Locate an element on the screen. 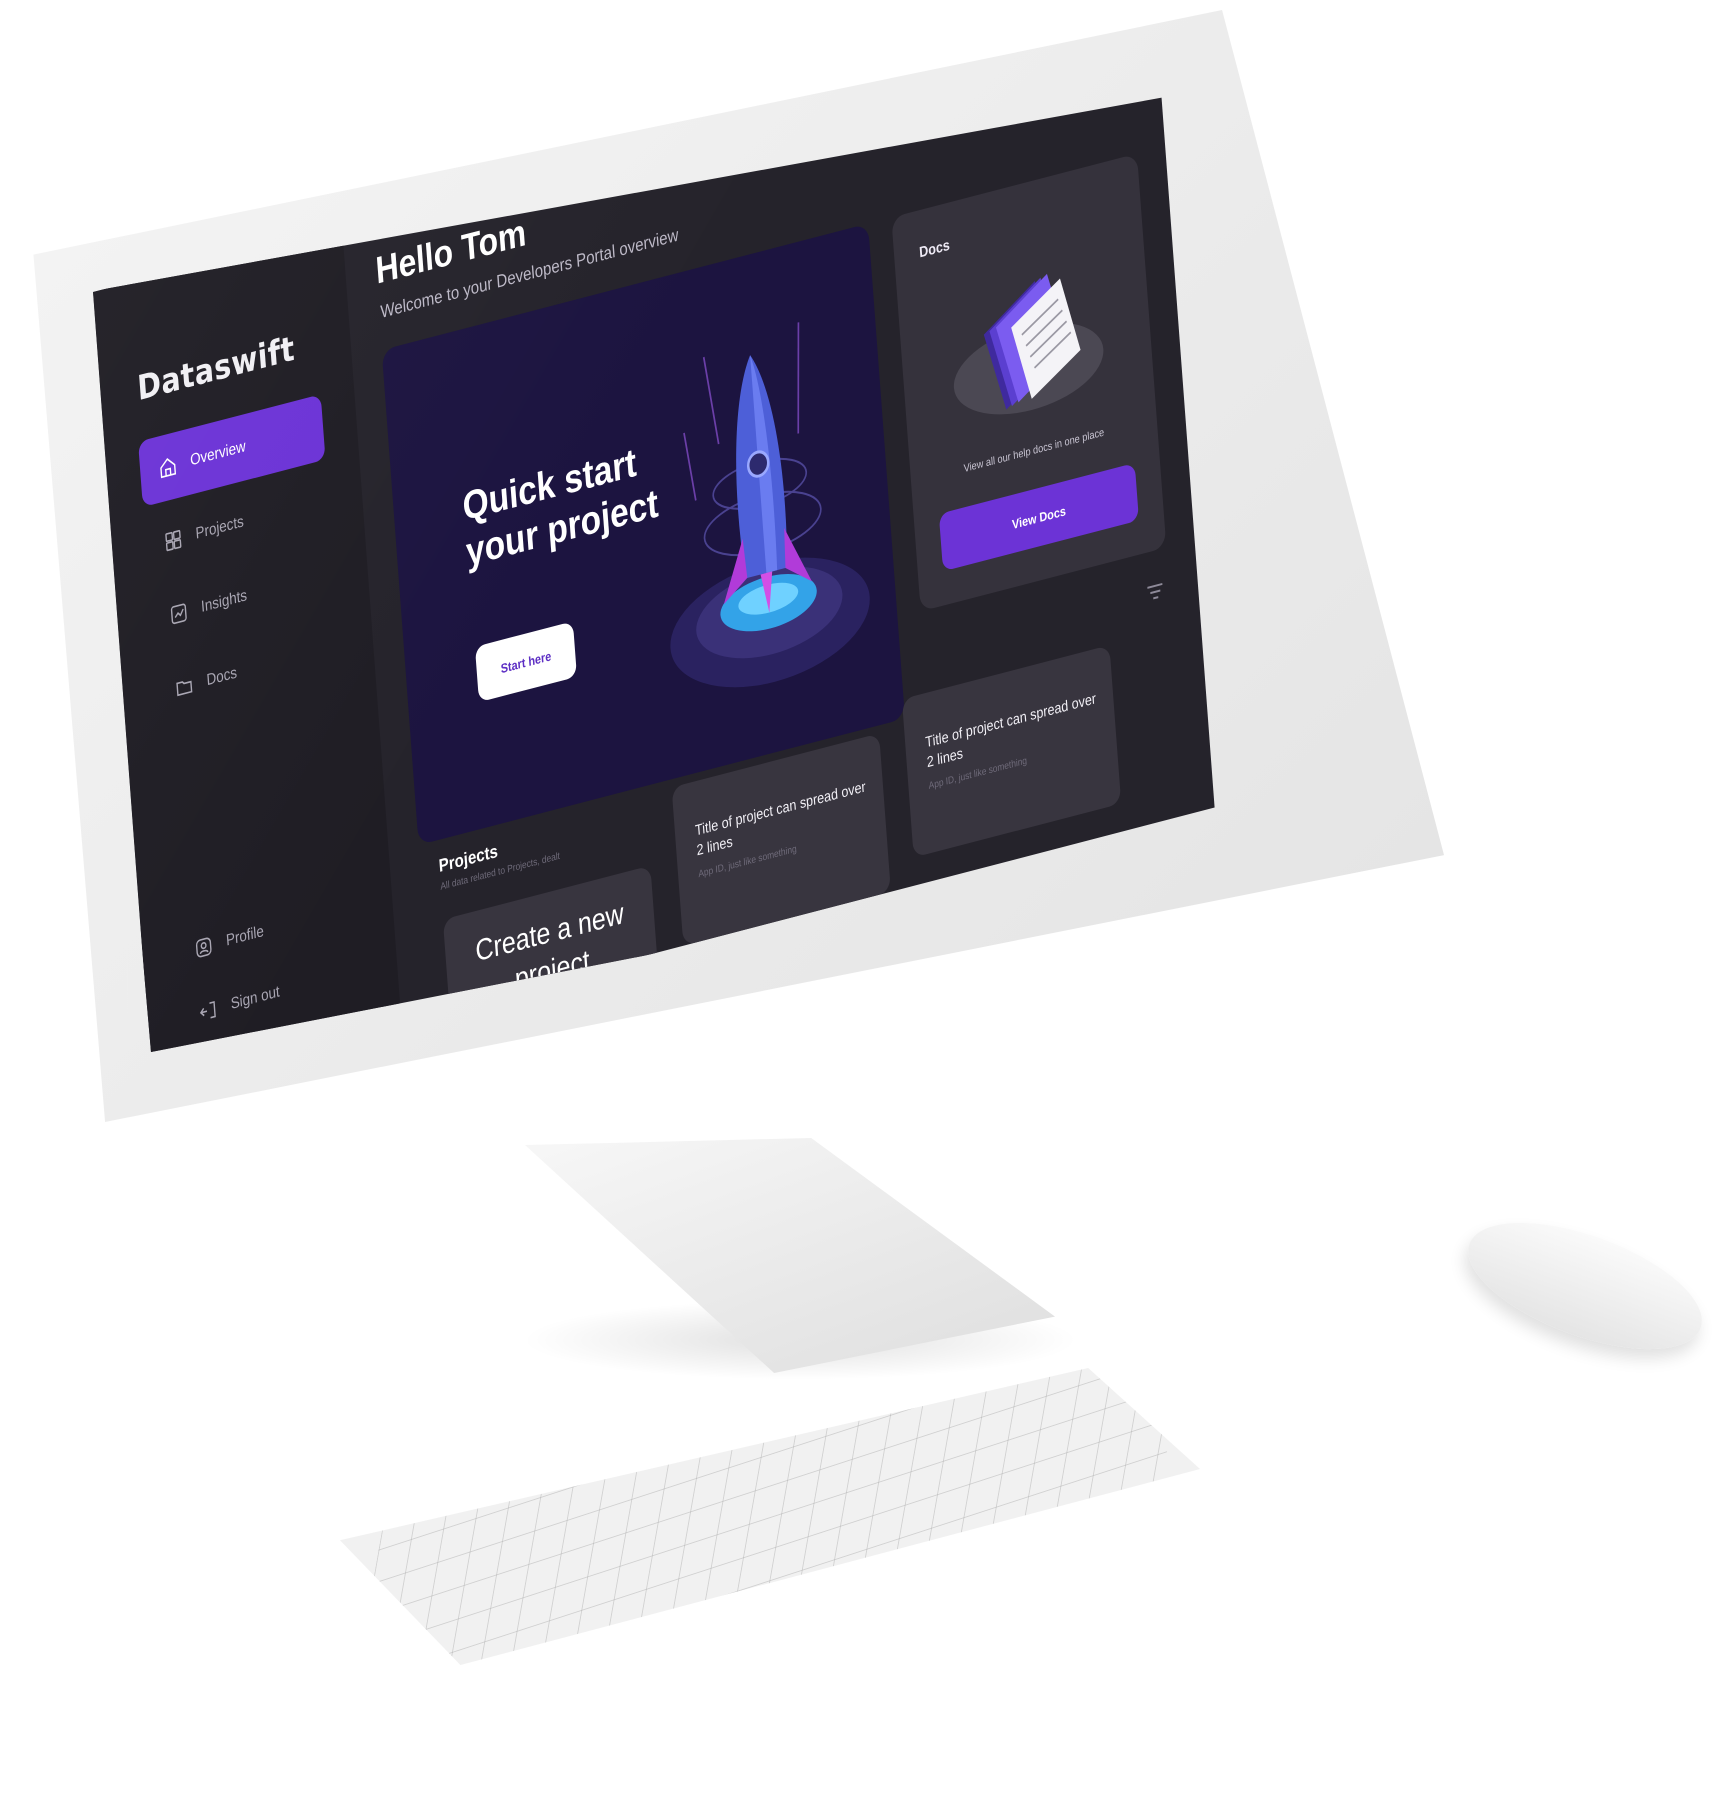 Image resolution: width=1716 pixels, height=1815 pixels. quick-start-title: Quick start your project is located at coordinates (560, 507).